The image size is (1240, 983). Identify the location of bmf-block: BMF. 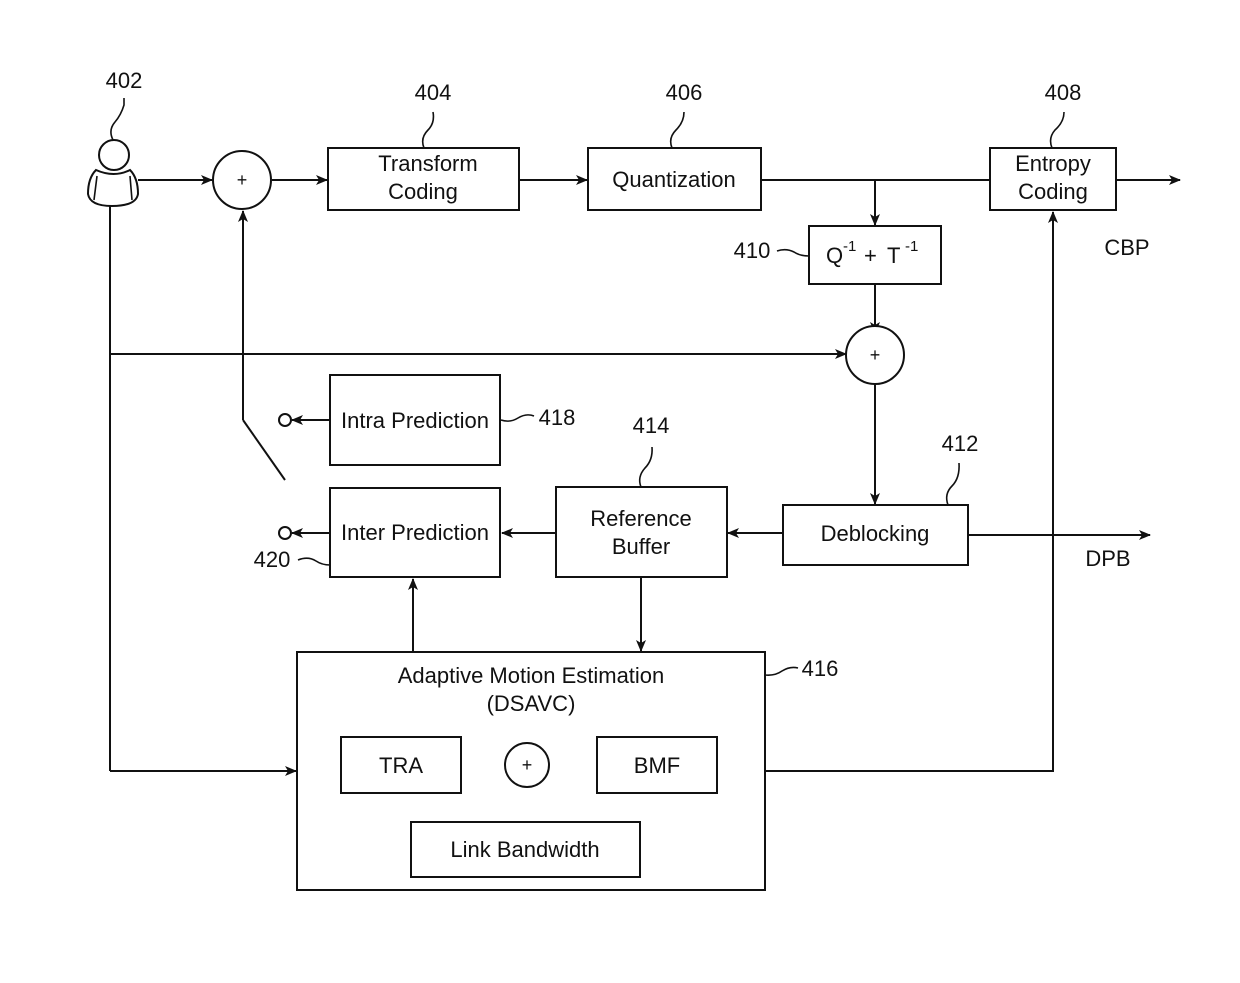
(657, 765).